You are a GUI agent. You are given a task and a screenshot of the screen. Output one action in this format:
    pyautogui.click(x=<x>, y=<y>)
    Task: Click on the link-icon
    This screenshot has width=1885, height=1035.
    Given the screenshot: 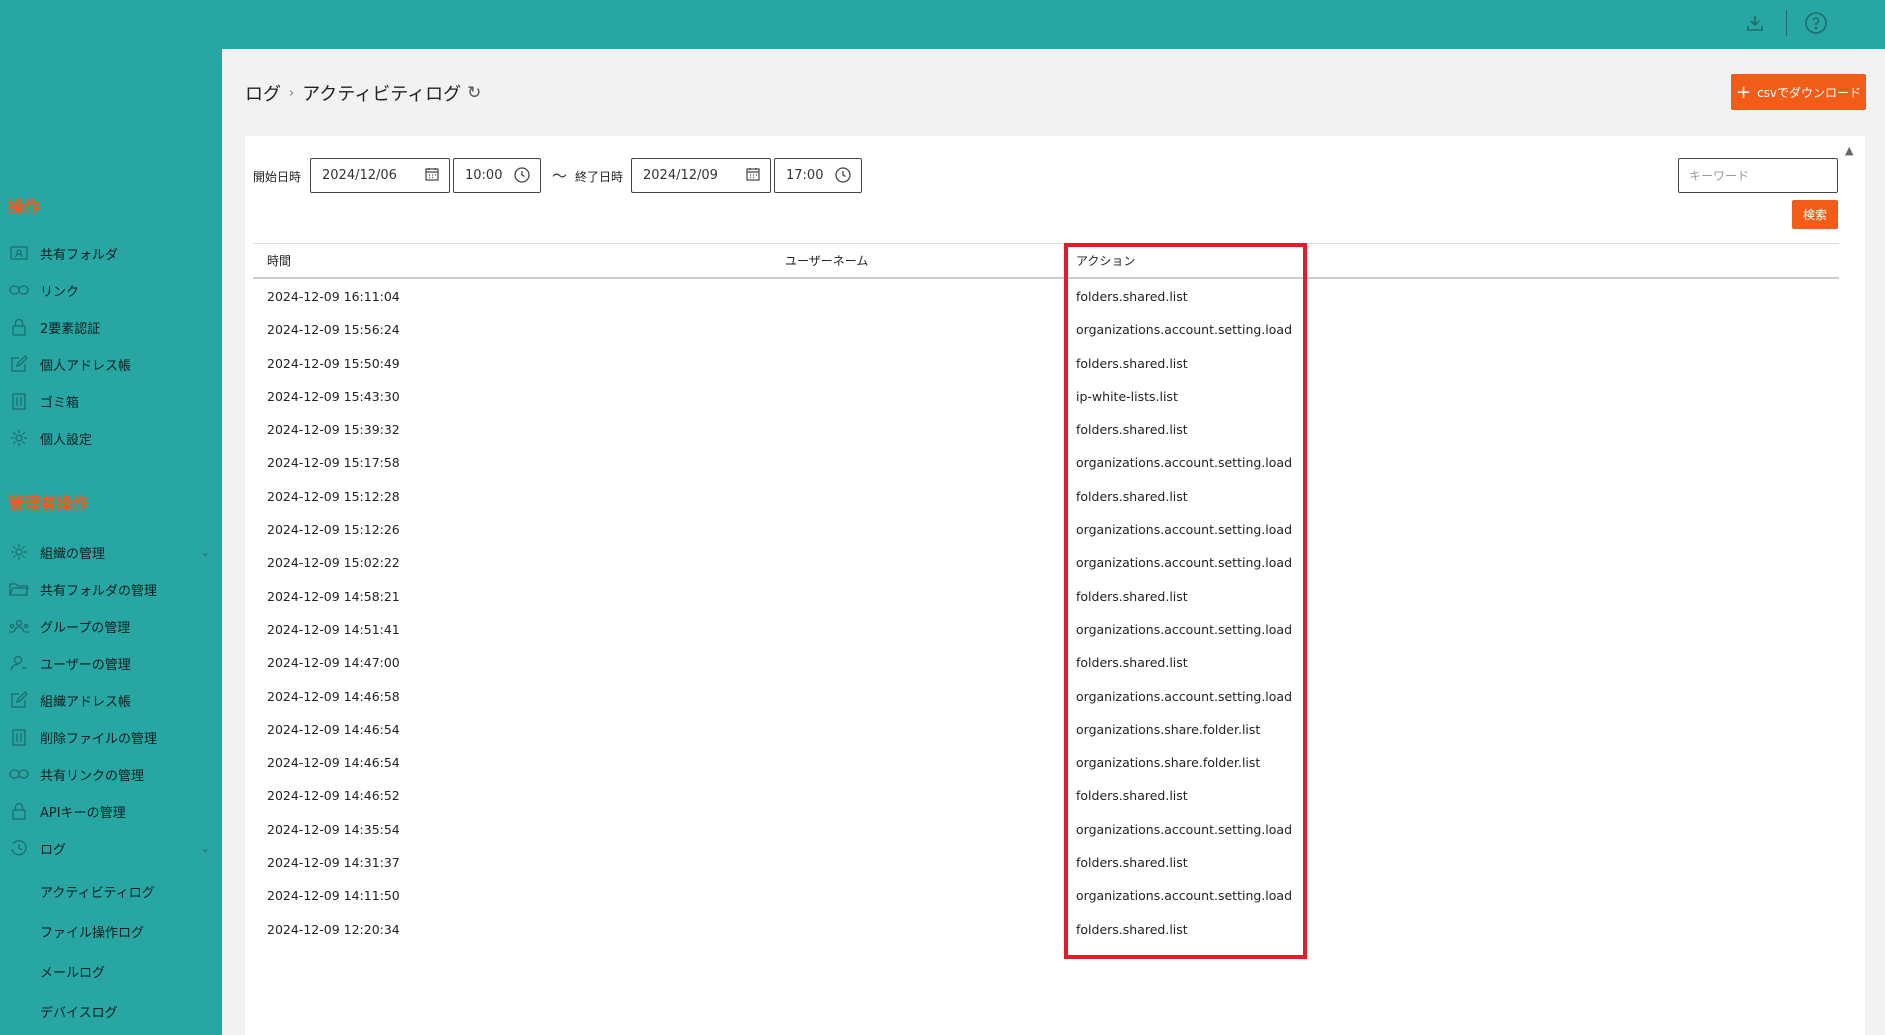 What is the action you would take?
    pyautogui.click(x=19, y=290)
    